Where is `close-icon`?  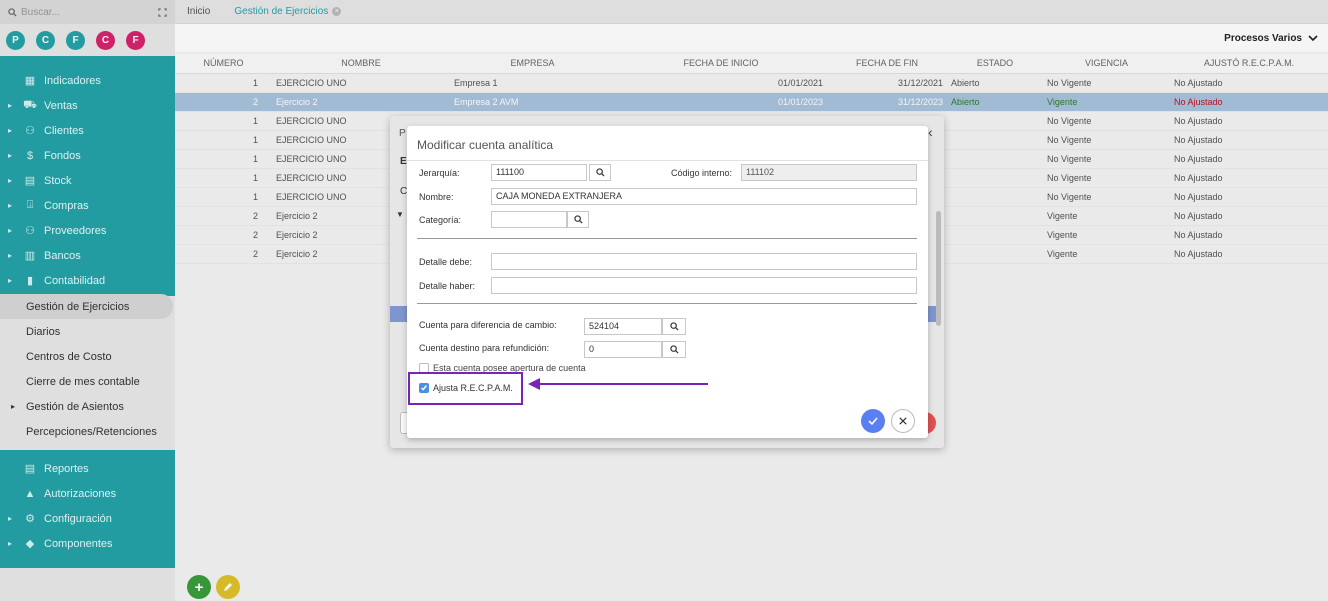
close-icon is located at coordinates (903, 421).